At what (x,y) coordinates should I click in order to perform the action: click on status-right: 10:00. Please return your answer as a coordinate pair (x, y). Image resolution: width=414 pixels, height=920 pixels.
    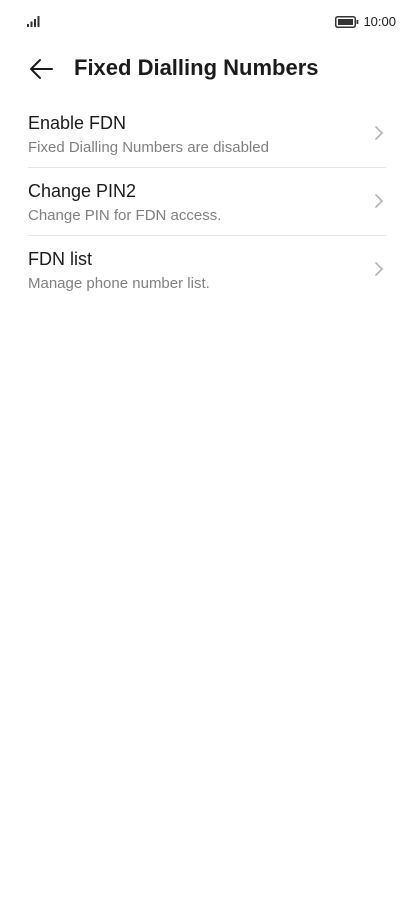
    Looking at the image, I should click on (365, 22).